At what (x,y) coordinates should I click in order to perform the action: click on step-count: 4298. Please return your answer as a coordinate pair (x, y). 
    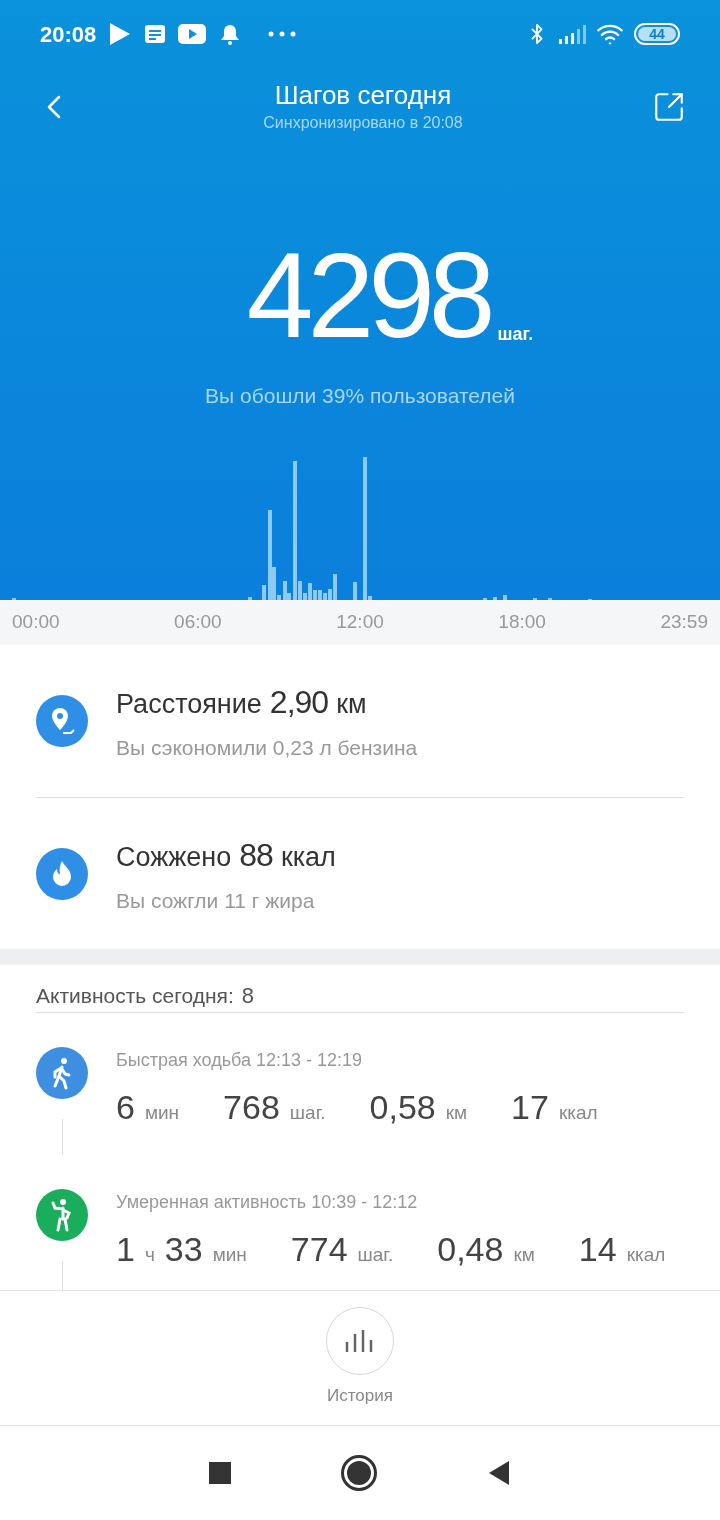
    Looking at the image, I should click on (368, 295).